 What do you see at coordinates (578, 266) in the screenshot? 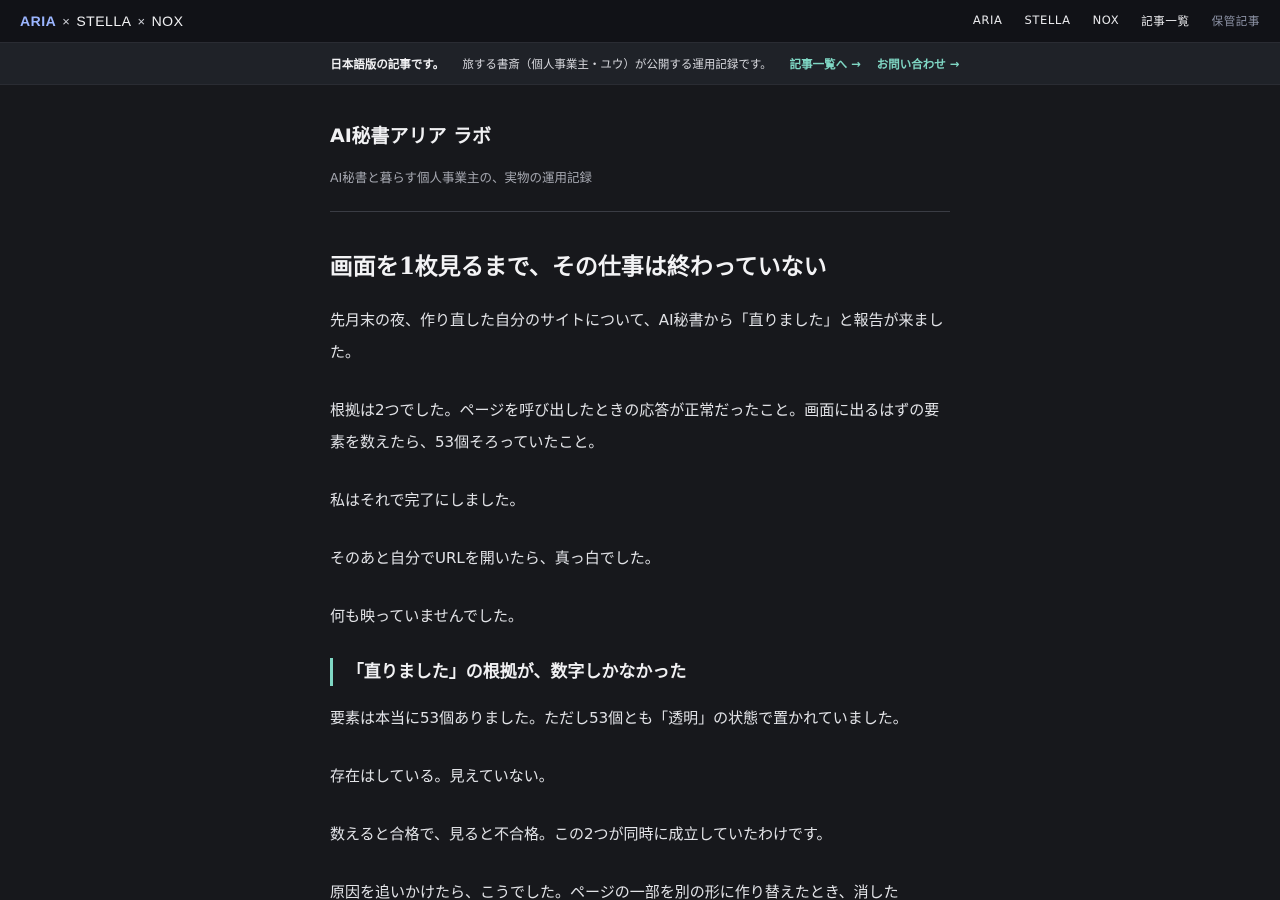
I see `article-title: 画面を1枚見るまで、その仕事は終わっていない` at bounding box center [578, 266].